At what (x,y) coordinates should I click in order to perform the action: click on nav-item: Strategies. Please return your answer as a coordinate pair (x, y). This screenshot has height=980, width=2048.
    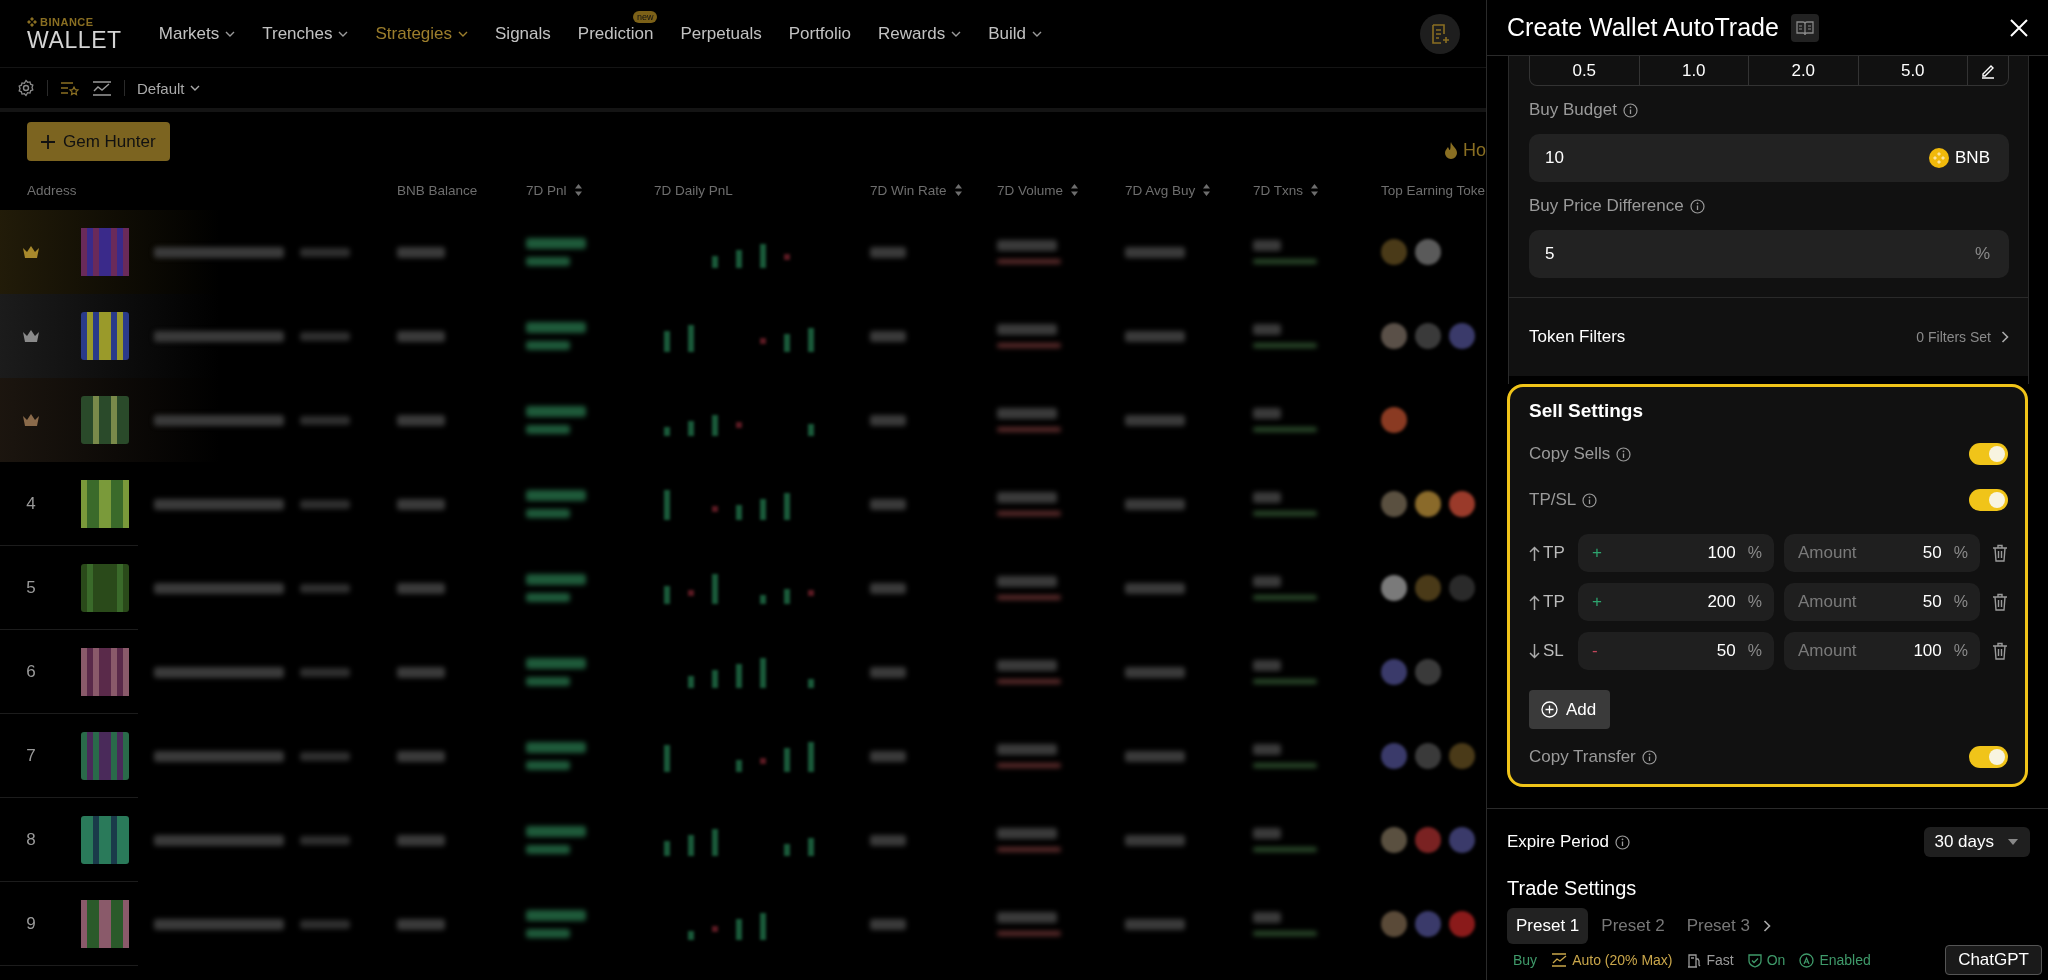
    Looking at the image, I should click on (422, 33).